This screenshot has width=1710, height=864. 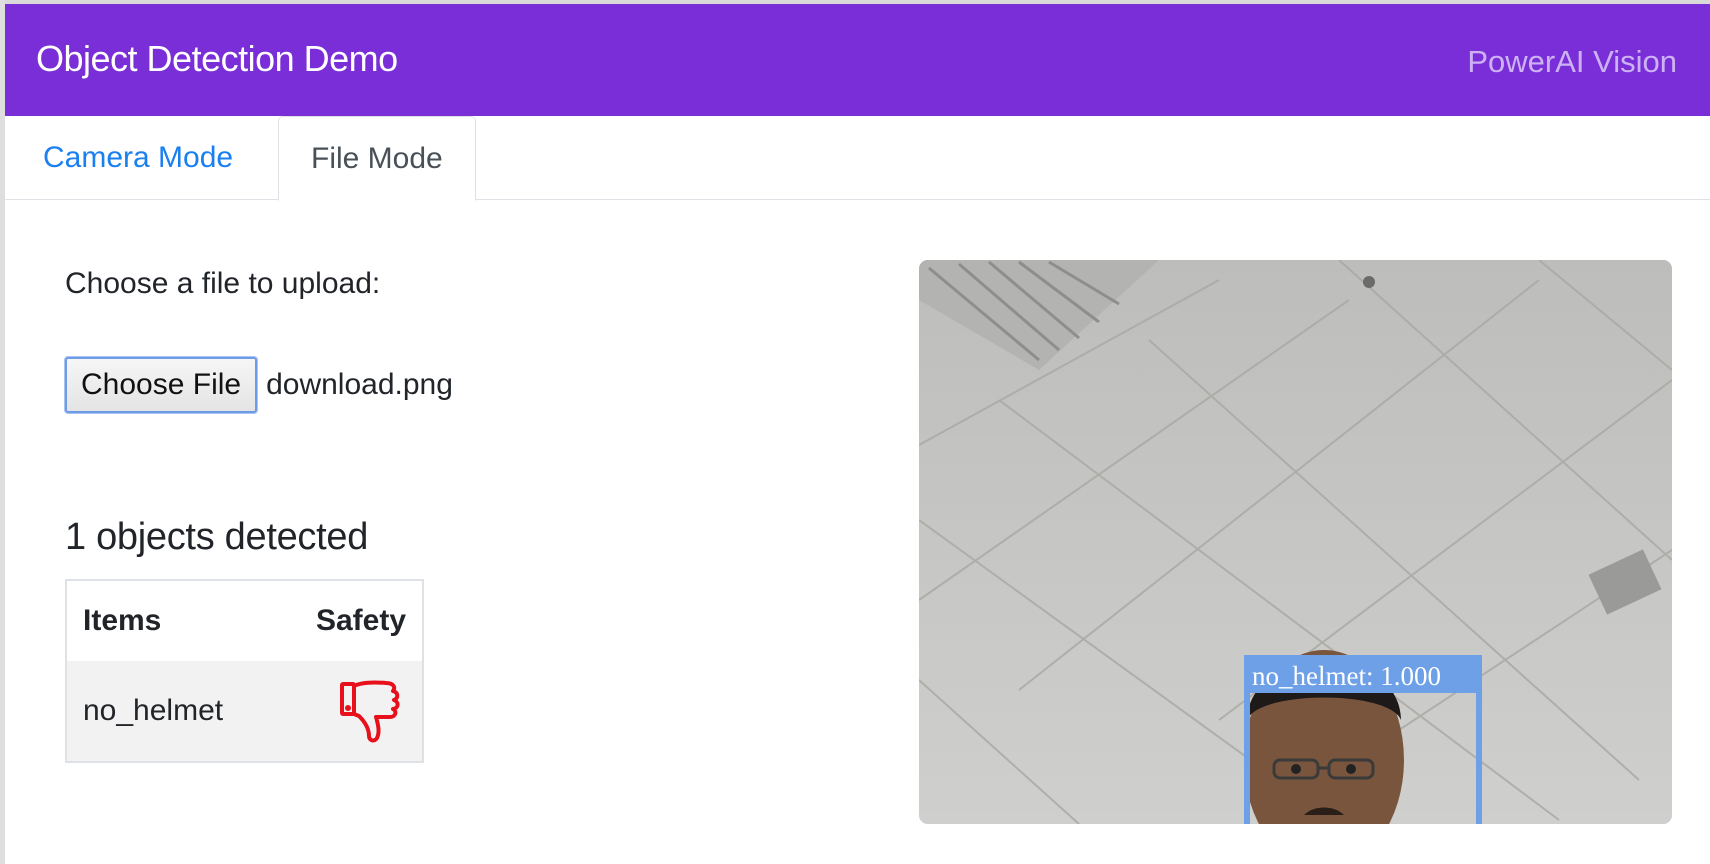 I want to click on selected-file-name: download.png, so click(x=359, y=384).